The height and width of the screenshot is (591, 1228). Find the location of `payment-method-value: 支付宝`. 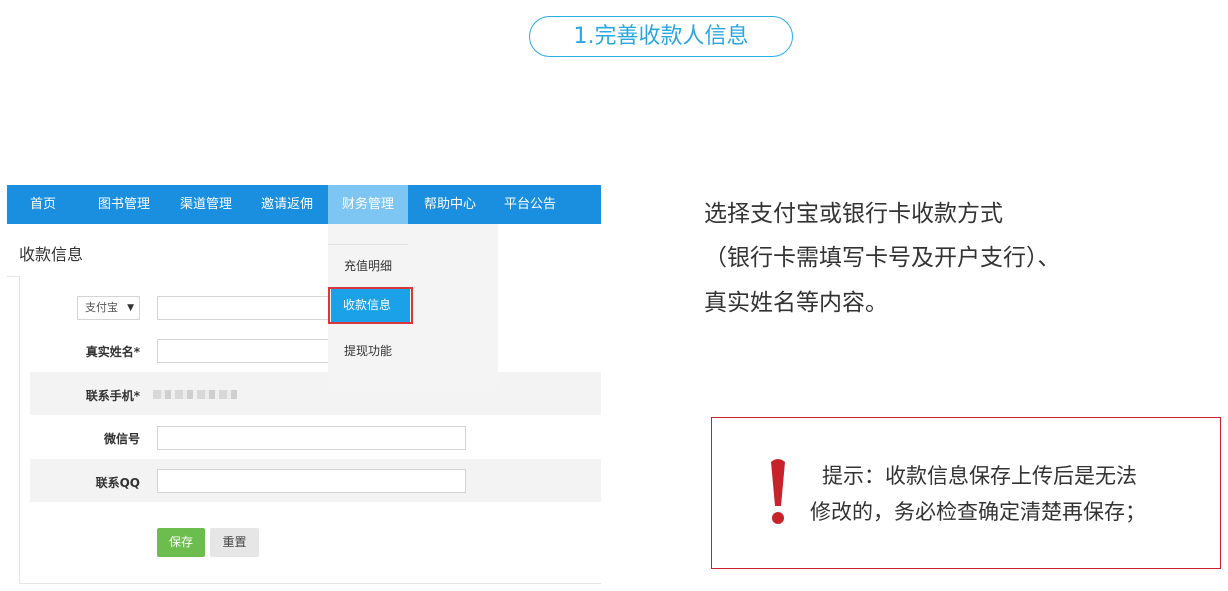

payment-method-value: 支付宝 is located at coordinates (101, 307).